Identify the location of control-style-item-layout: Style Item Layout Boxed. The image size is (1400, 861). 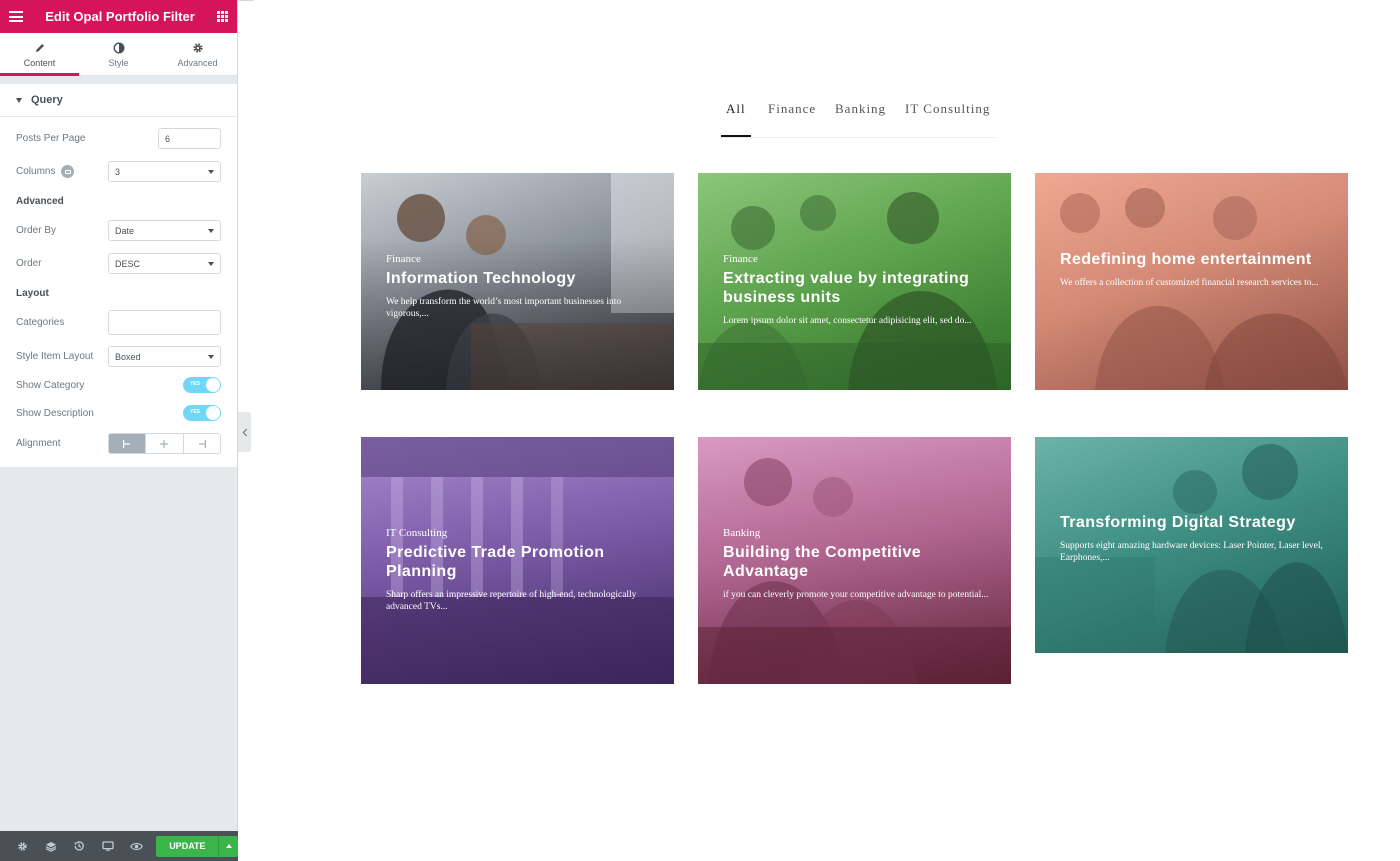
(118, 356).